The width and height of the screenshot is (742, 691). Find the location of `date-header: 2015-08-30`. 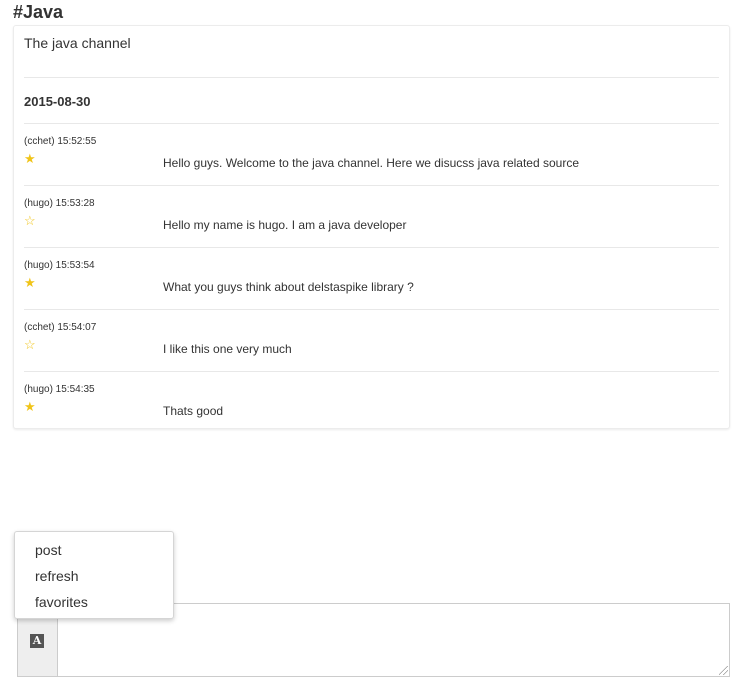

date-header: 2015-08-30 is located at coordinates (57, 101).